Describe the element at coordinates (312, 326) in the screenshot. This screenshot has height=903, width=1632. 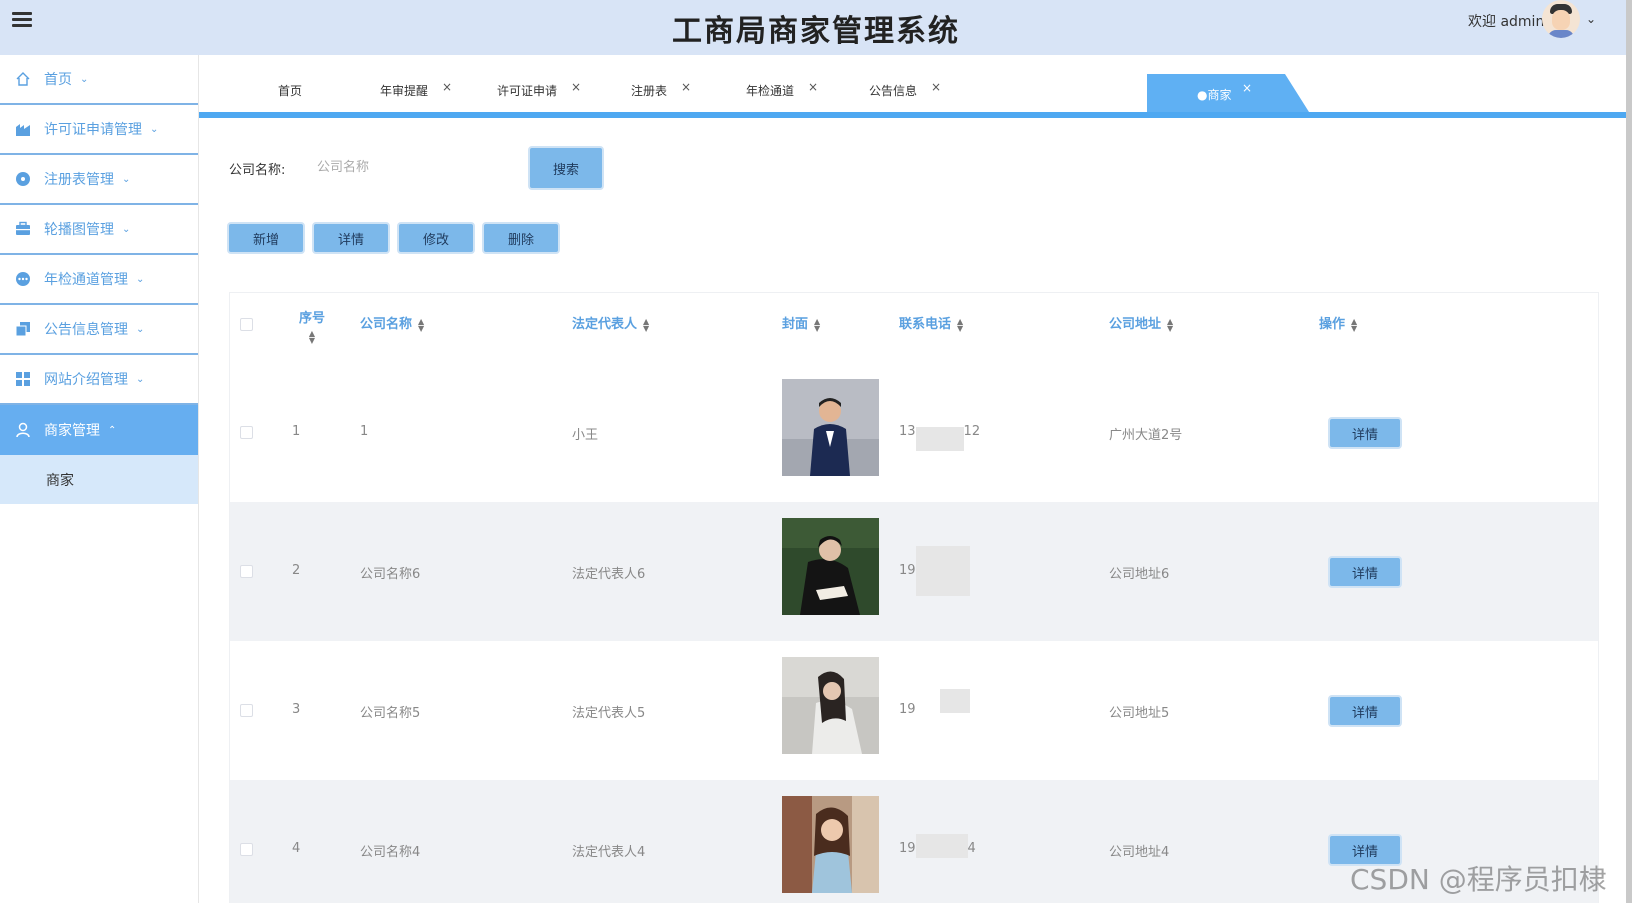
I see `column-header-index: 序号 ▲ ▼` at that location.